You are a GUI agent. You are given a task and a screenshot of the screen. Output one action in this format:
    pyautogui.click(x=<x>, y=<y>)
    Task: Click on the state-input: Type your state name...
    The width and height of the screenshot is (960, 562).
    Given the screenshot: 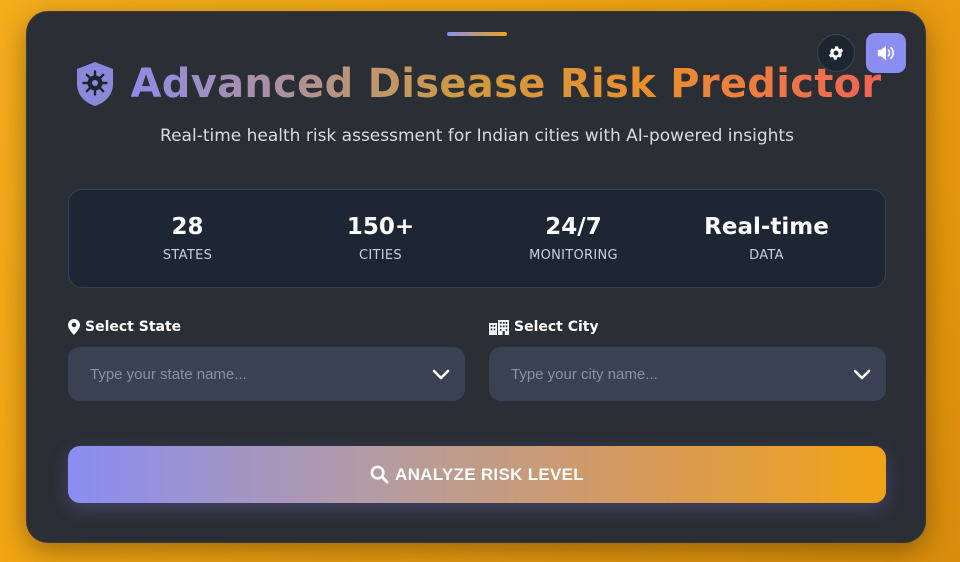 What is the action you would take?
    pyautogui.click(x=260, y=374)
    